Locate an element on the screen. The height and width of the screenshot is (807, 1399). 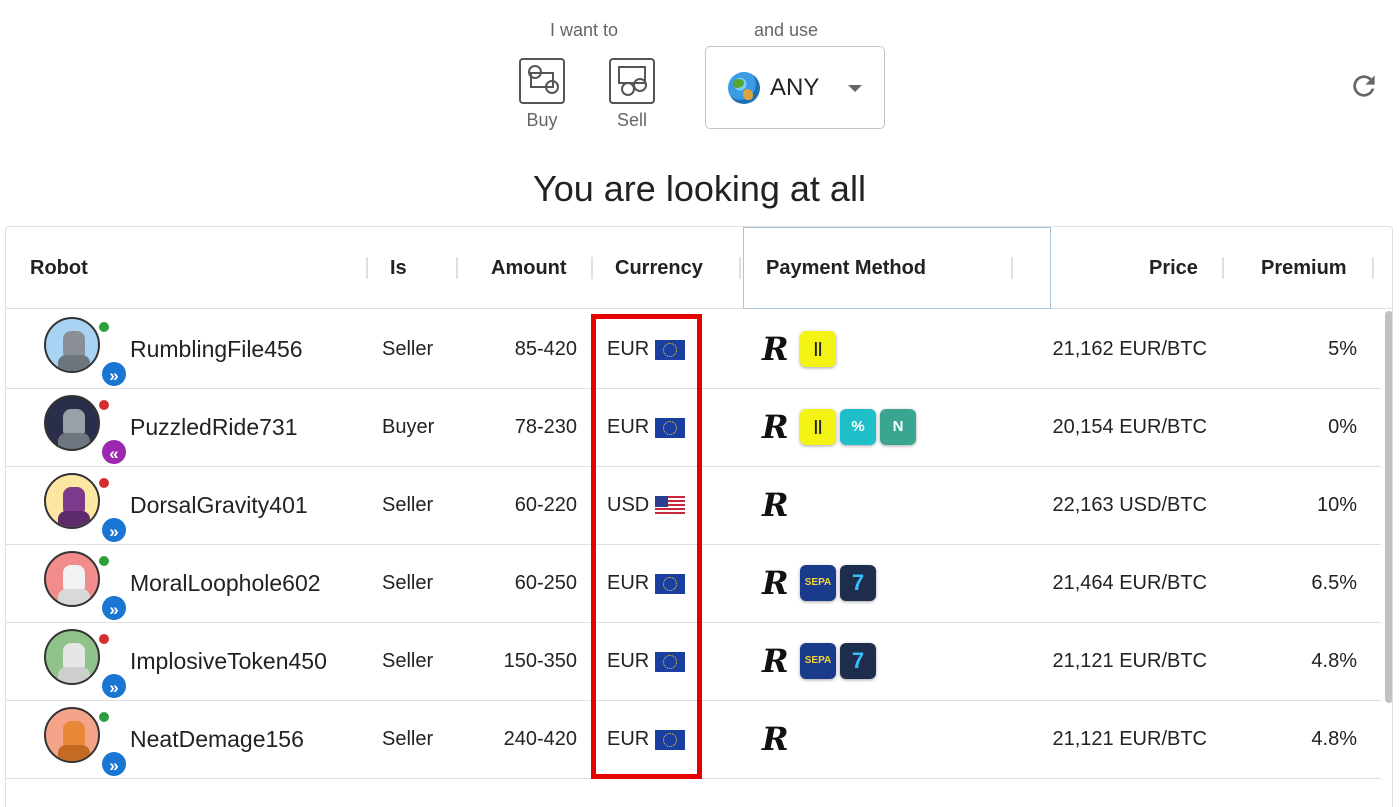
order-amount: 78-230 is located at coordinates (545, 427).